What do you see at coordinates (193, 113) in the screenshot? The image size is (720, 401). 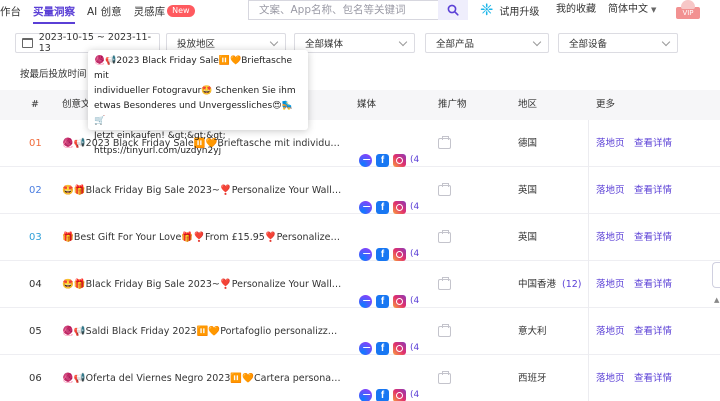 I see `tooltip-line: etwas Besonderes und Unvergessliches😍🛼🛒` at bounding box center [193, 113].